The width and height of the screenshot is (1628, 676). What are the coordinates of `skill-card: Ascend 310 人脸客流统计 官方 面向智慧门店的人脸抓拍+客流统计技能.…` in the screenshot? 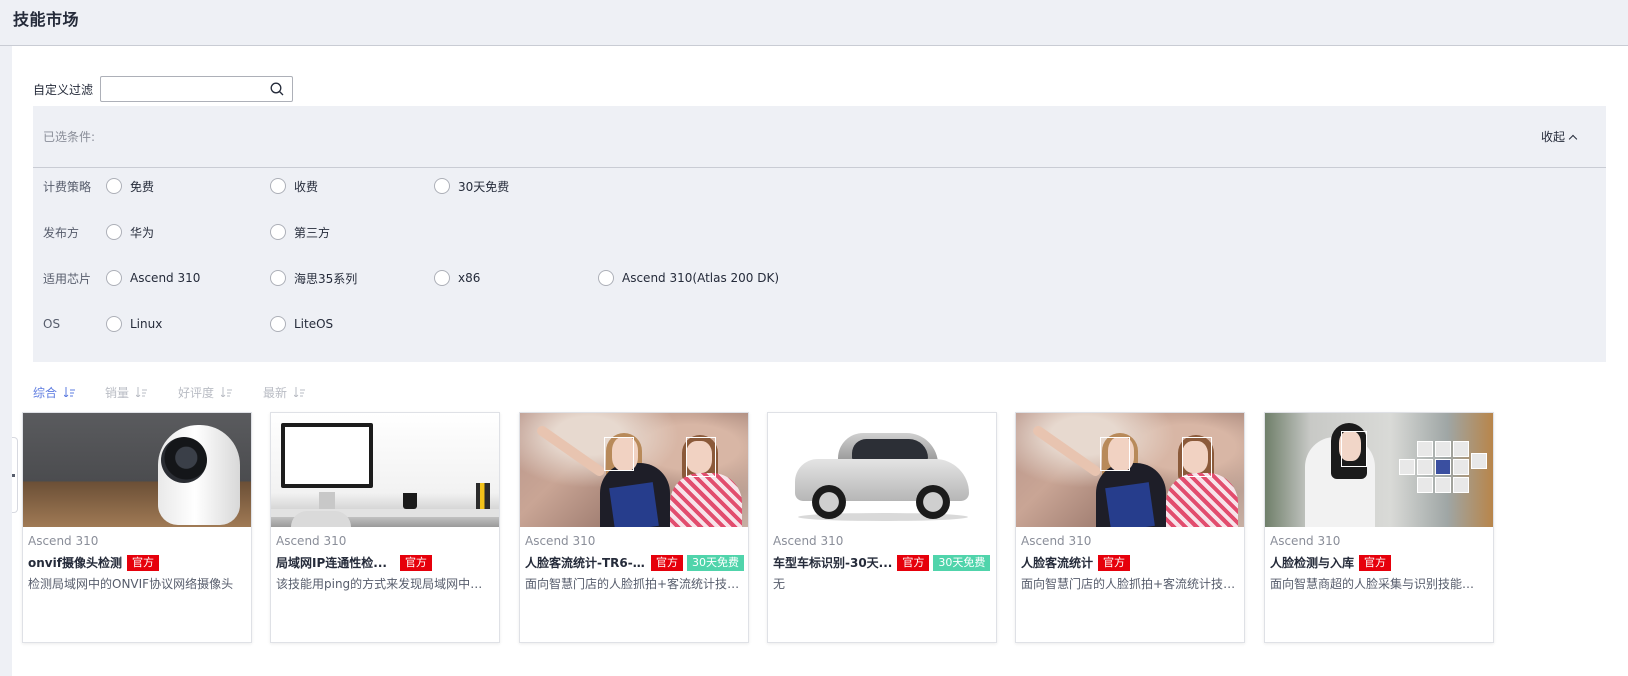 It's located at (1130, 527).